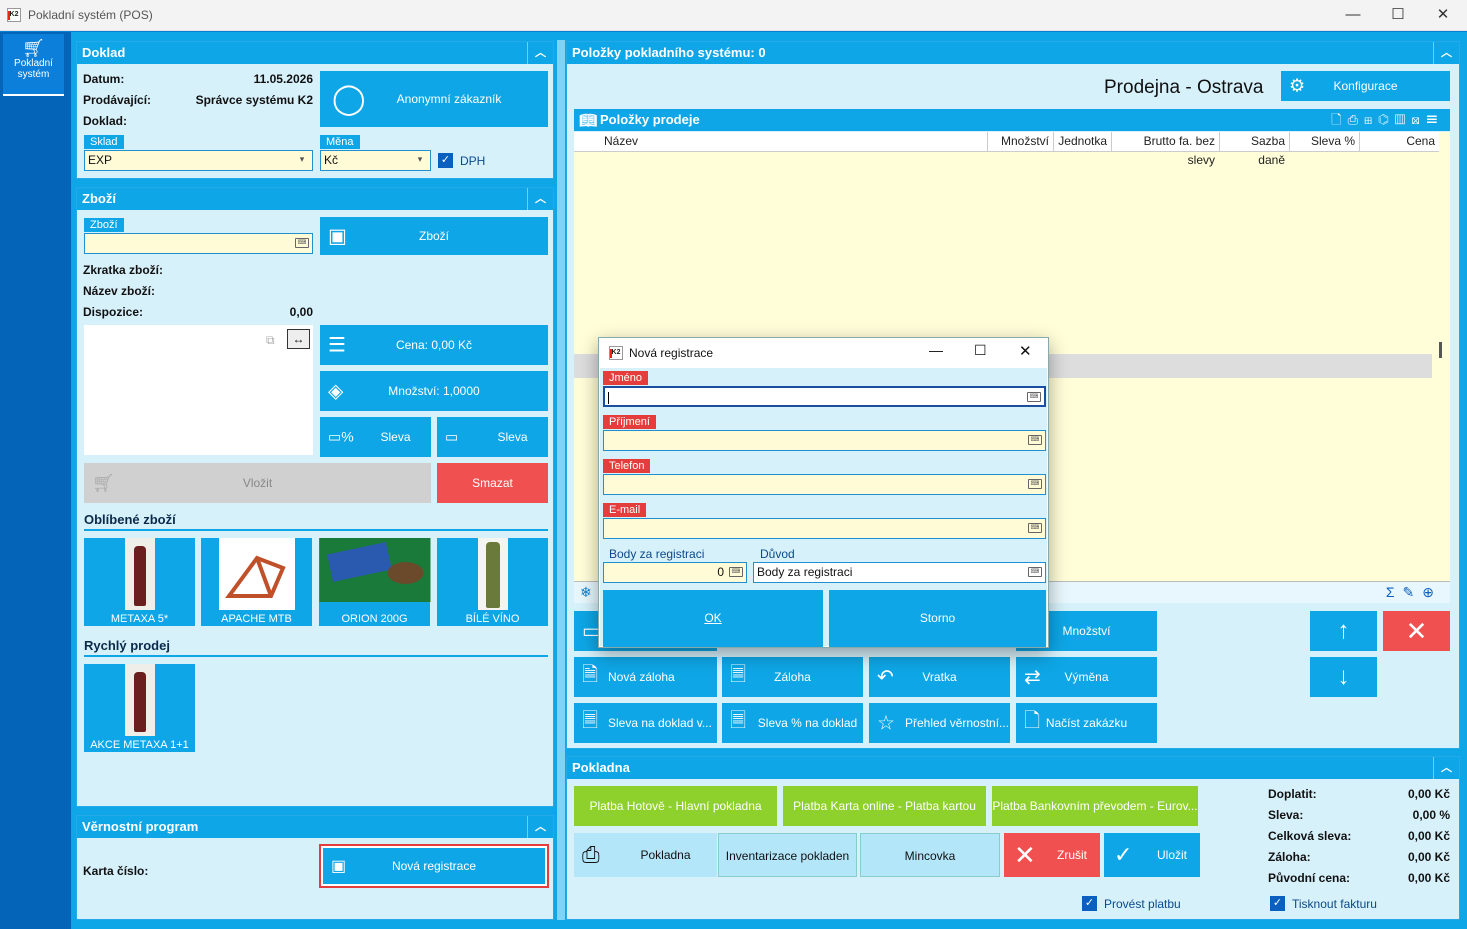  What do you see at coordinates (824, 396) in the screenshot?
I see `jmeno-input: ⌨` at bounding box center [824, 396].